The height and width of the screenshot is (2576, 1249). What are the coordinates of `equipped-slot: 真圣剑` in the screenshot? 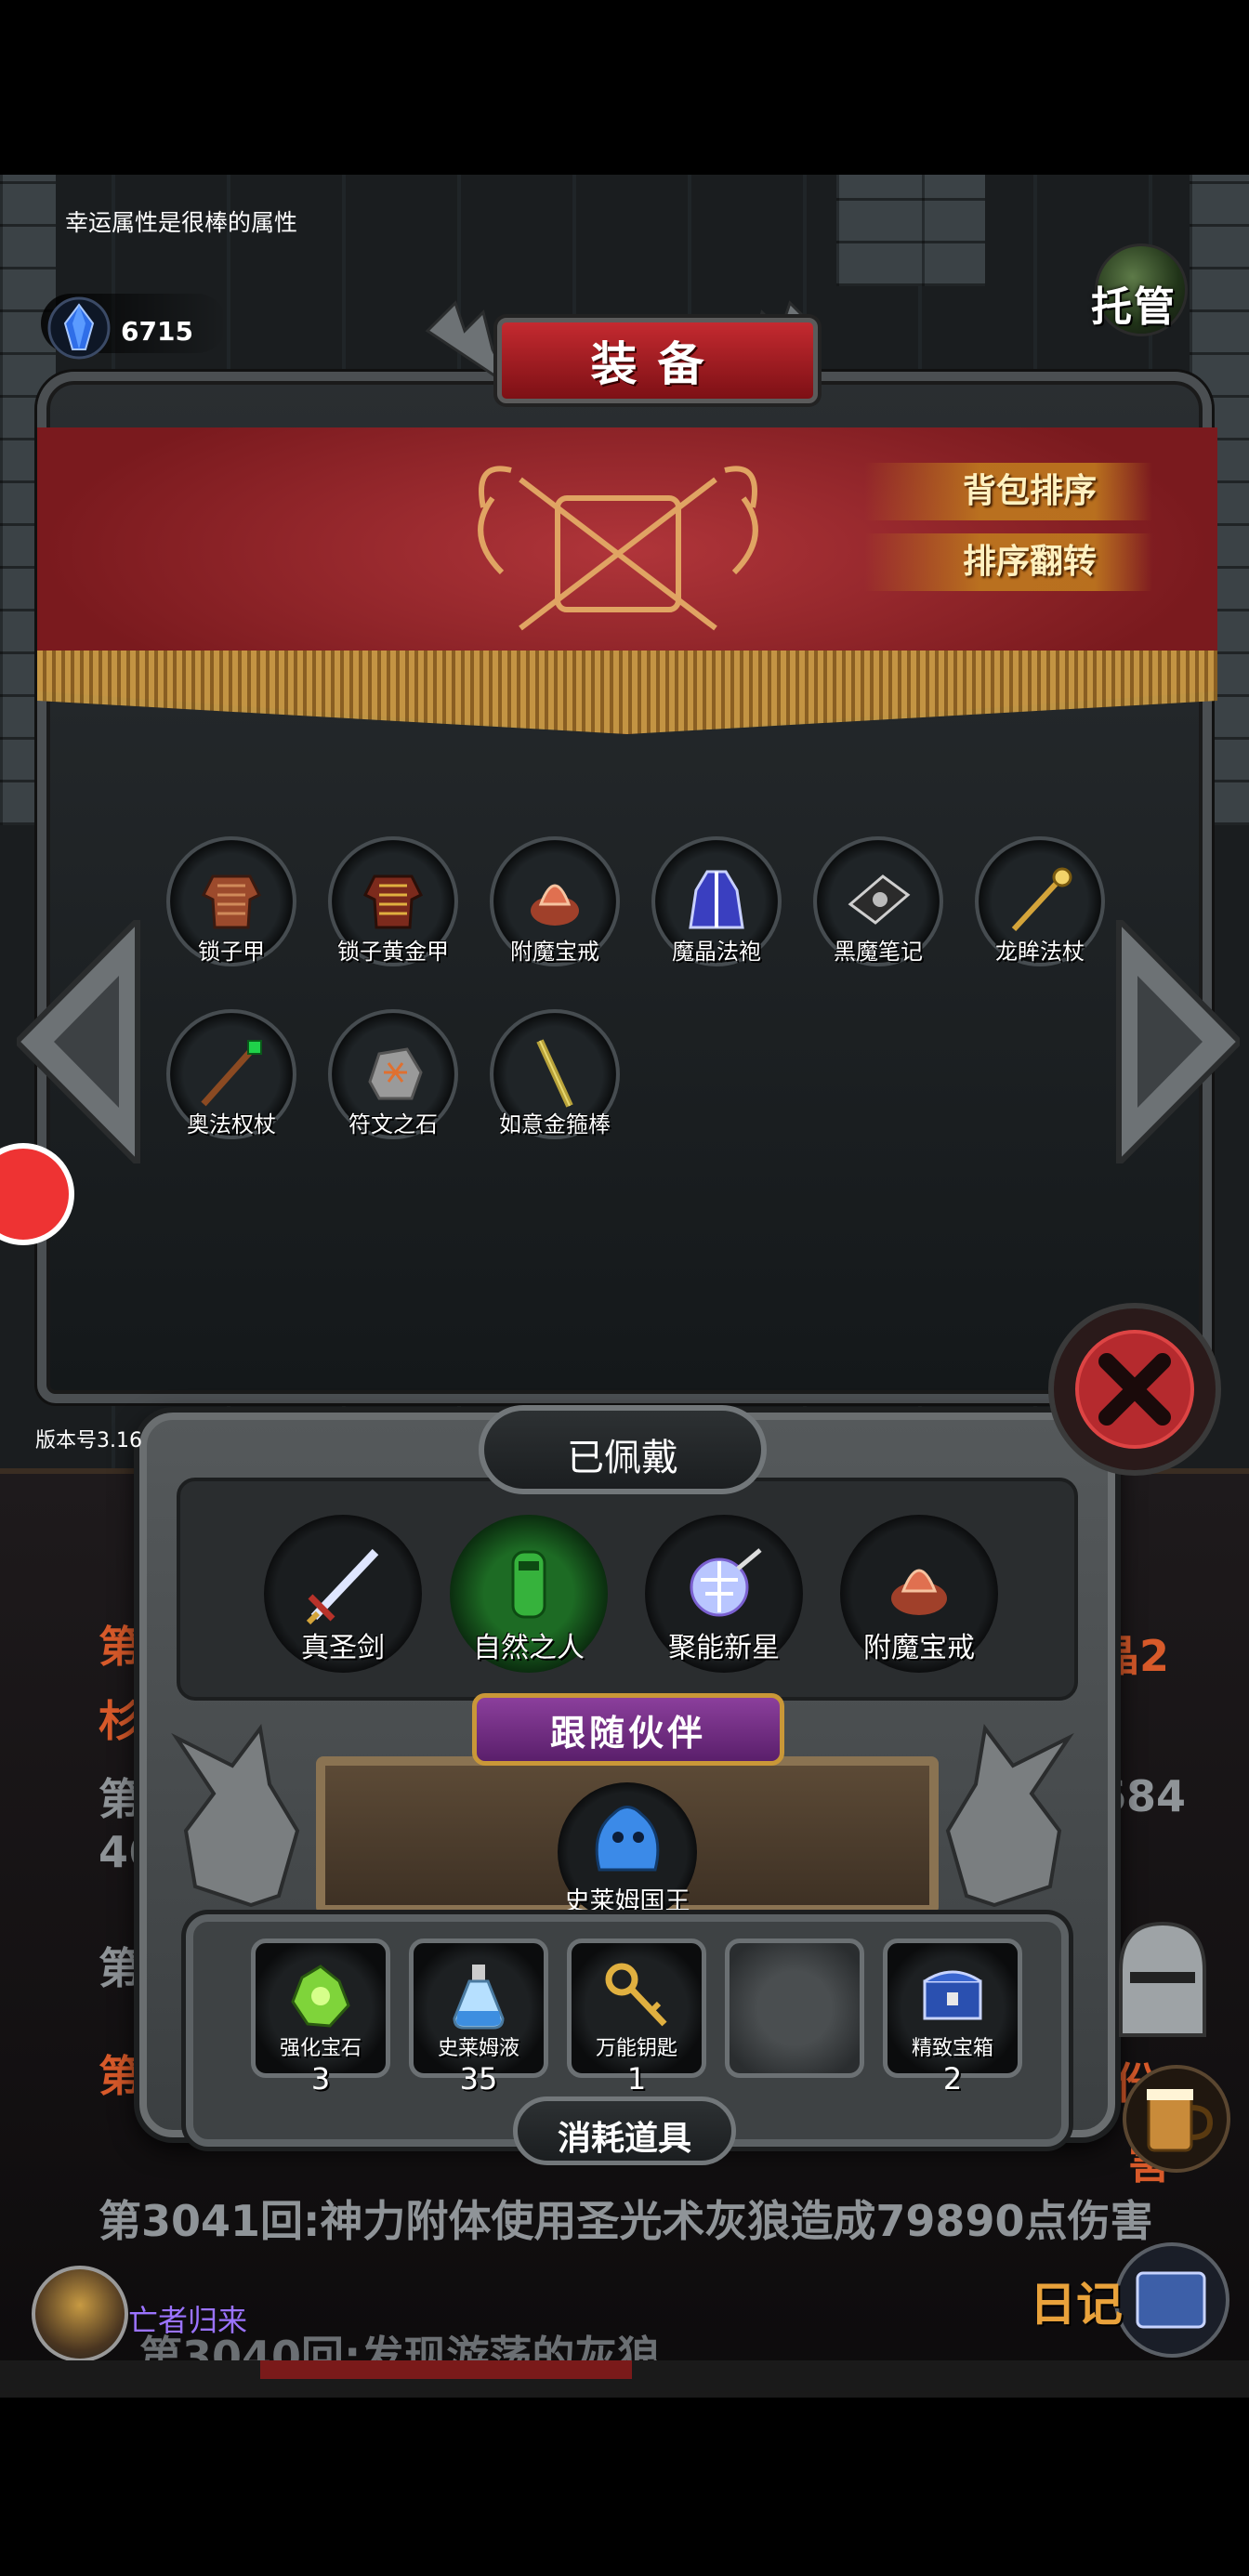 It's located at (343, 1594).